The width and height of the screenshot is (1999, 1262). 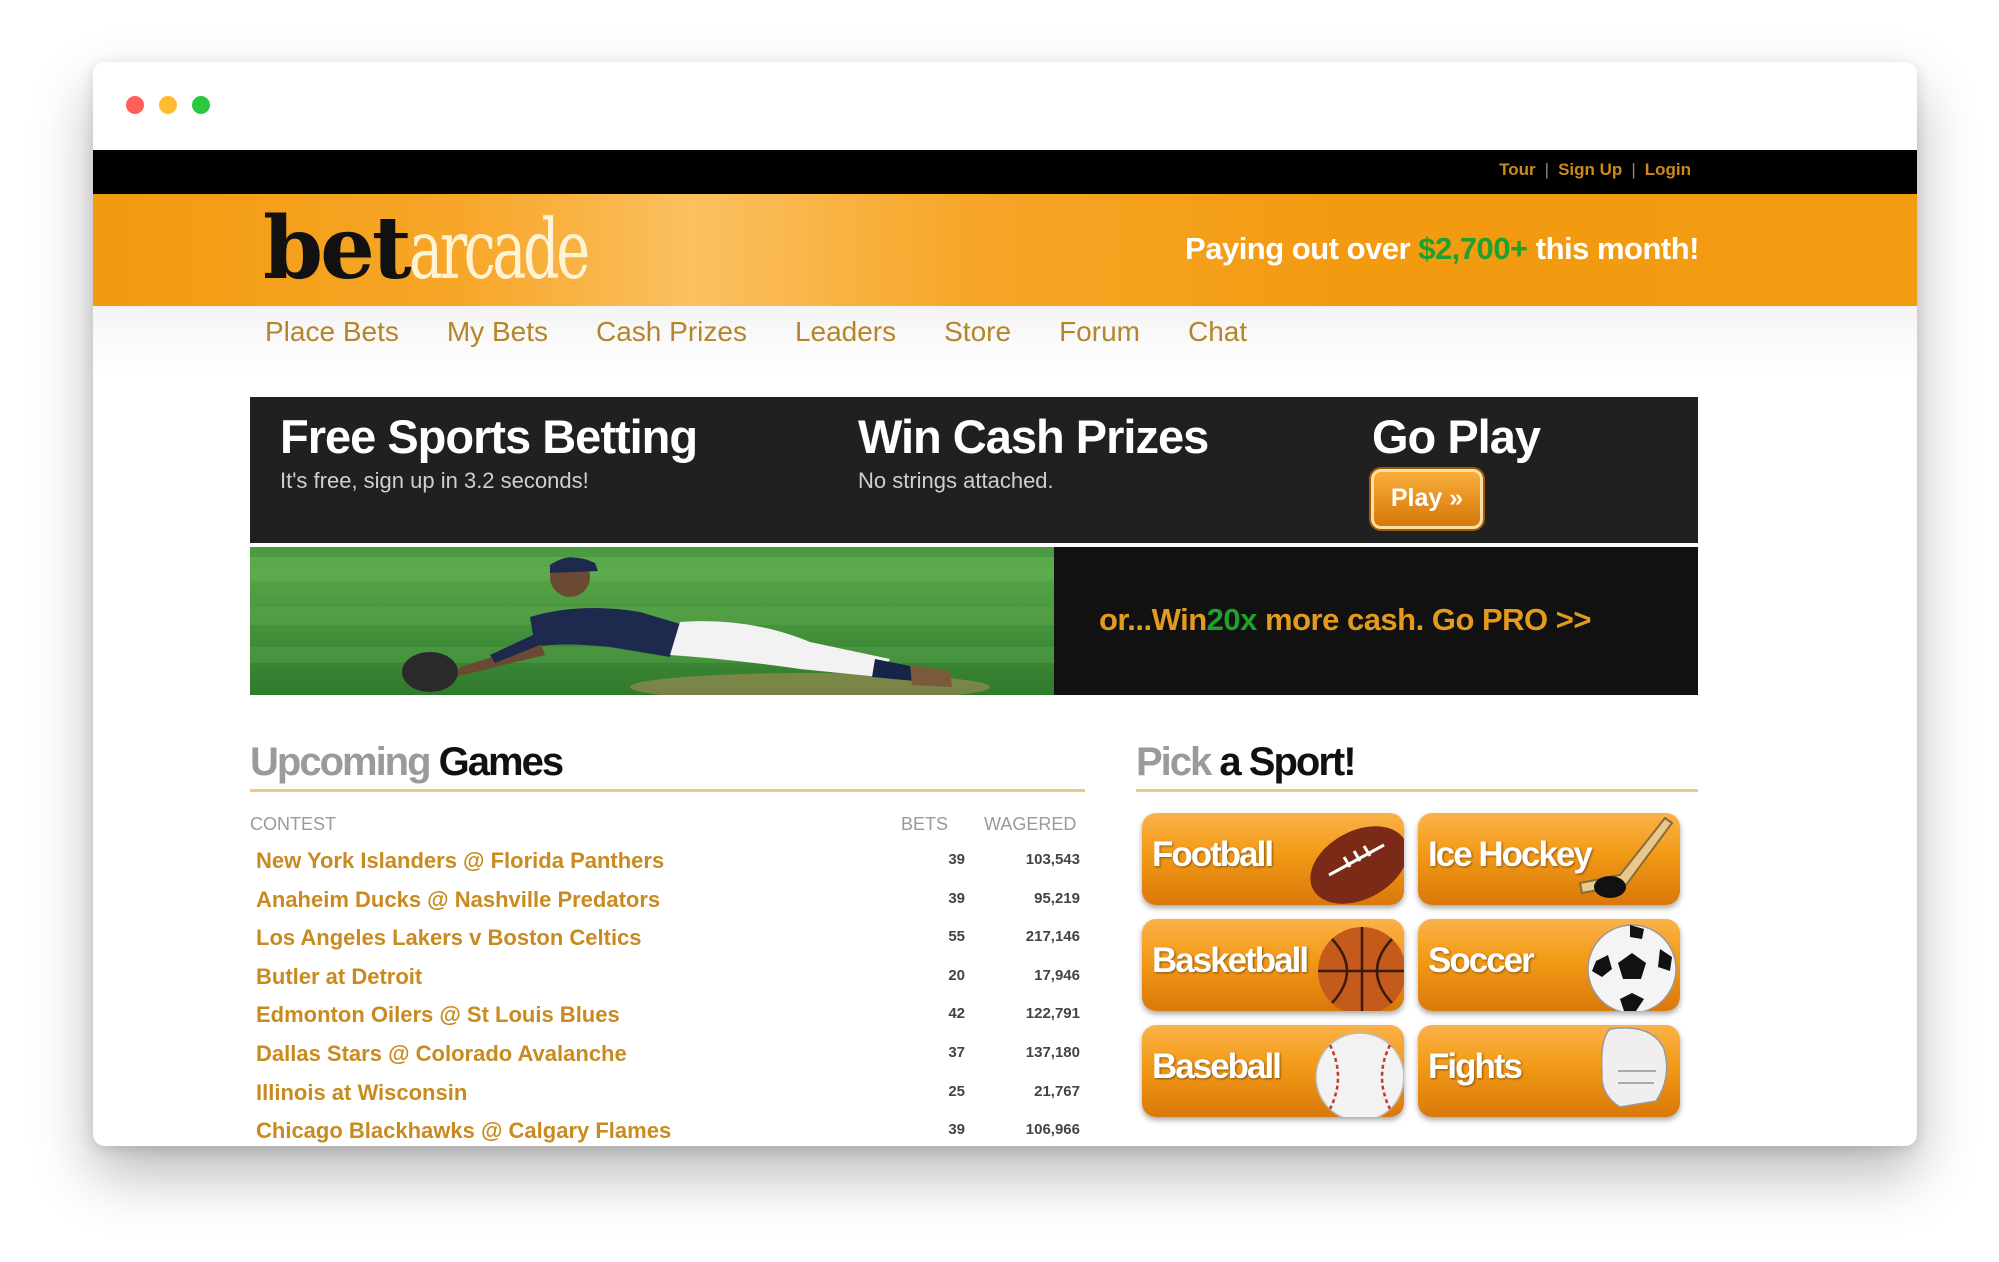 I want to click on nav-forum: Forum, so click(x=1099, y=332).